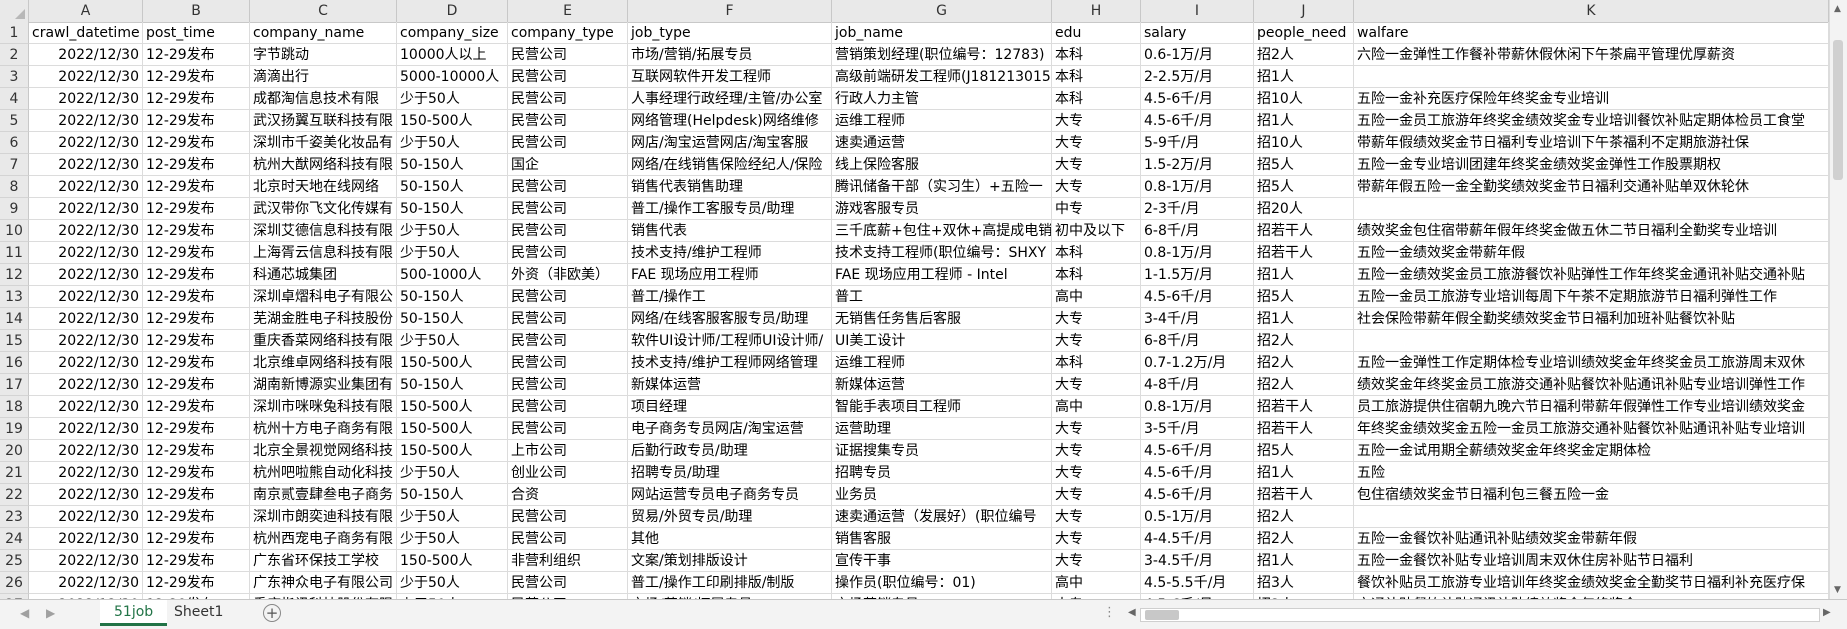  What do you see at coordinates (14, 55) in the screenshot?
I see `row-header: 2` at bounding box center [14, 55].